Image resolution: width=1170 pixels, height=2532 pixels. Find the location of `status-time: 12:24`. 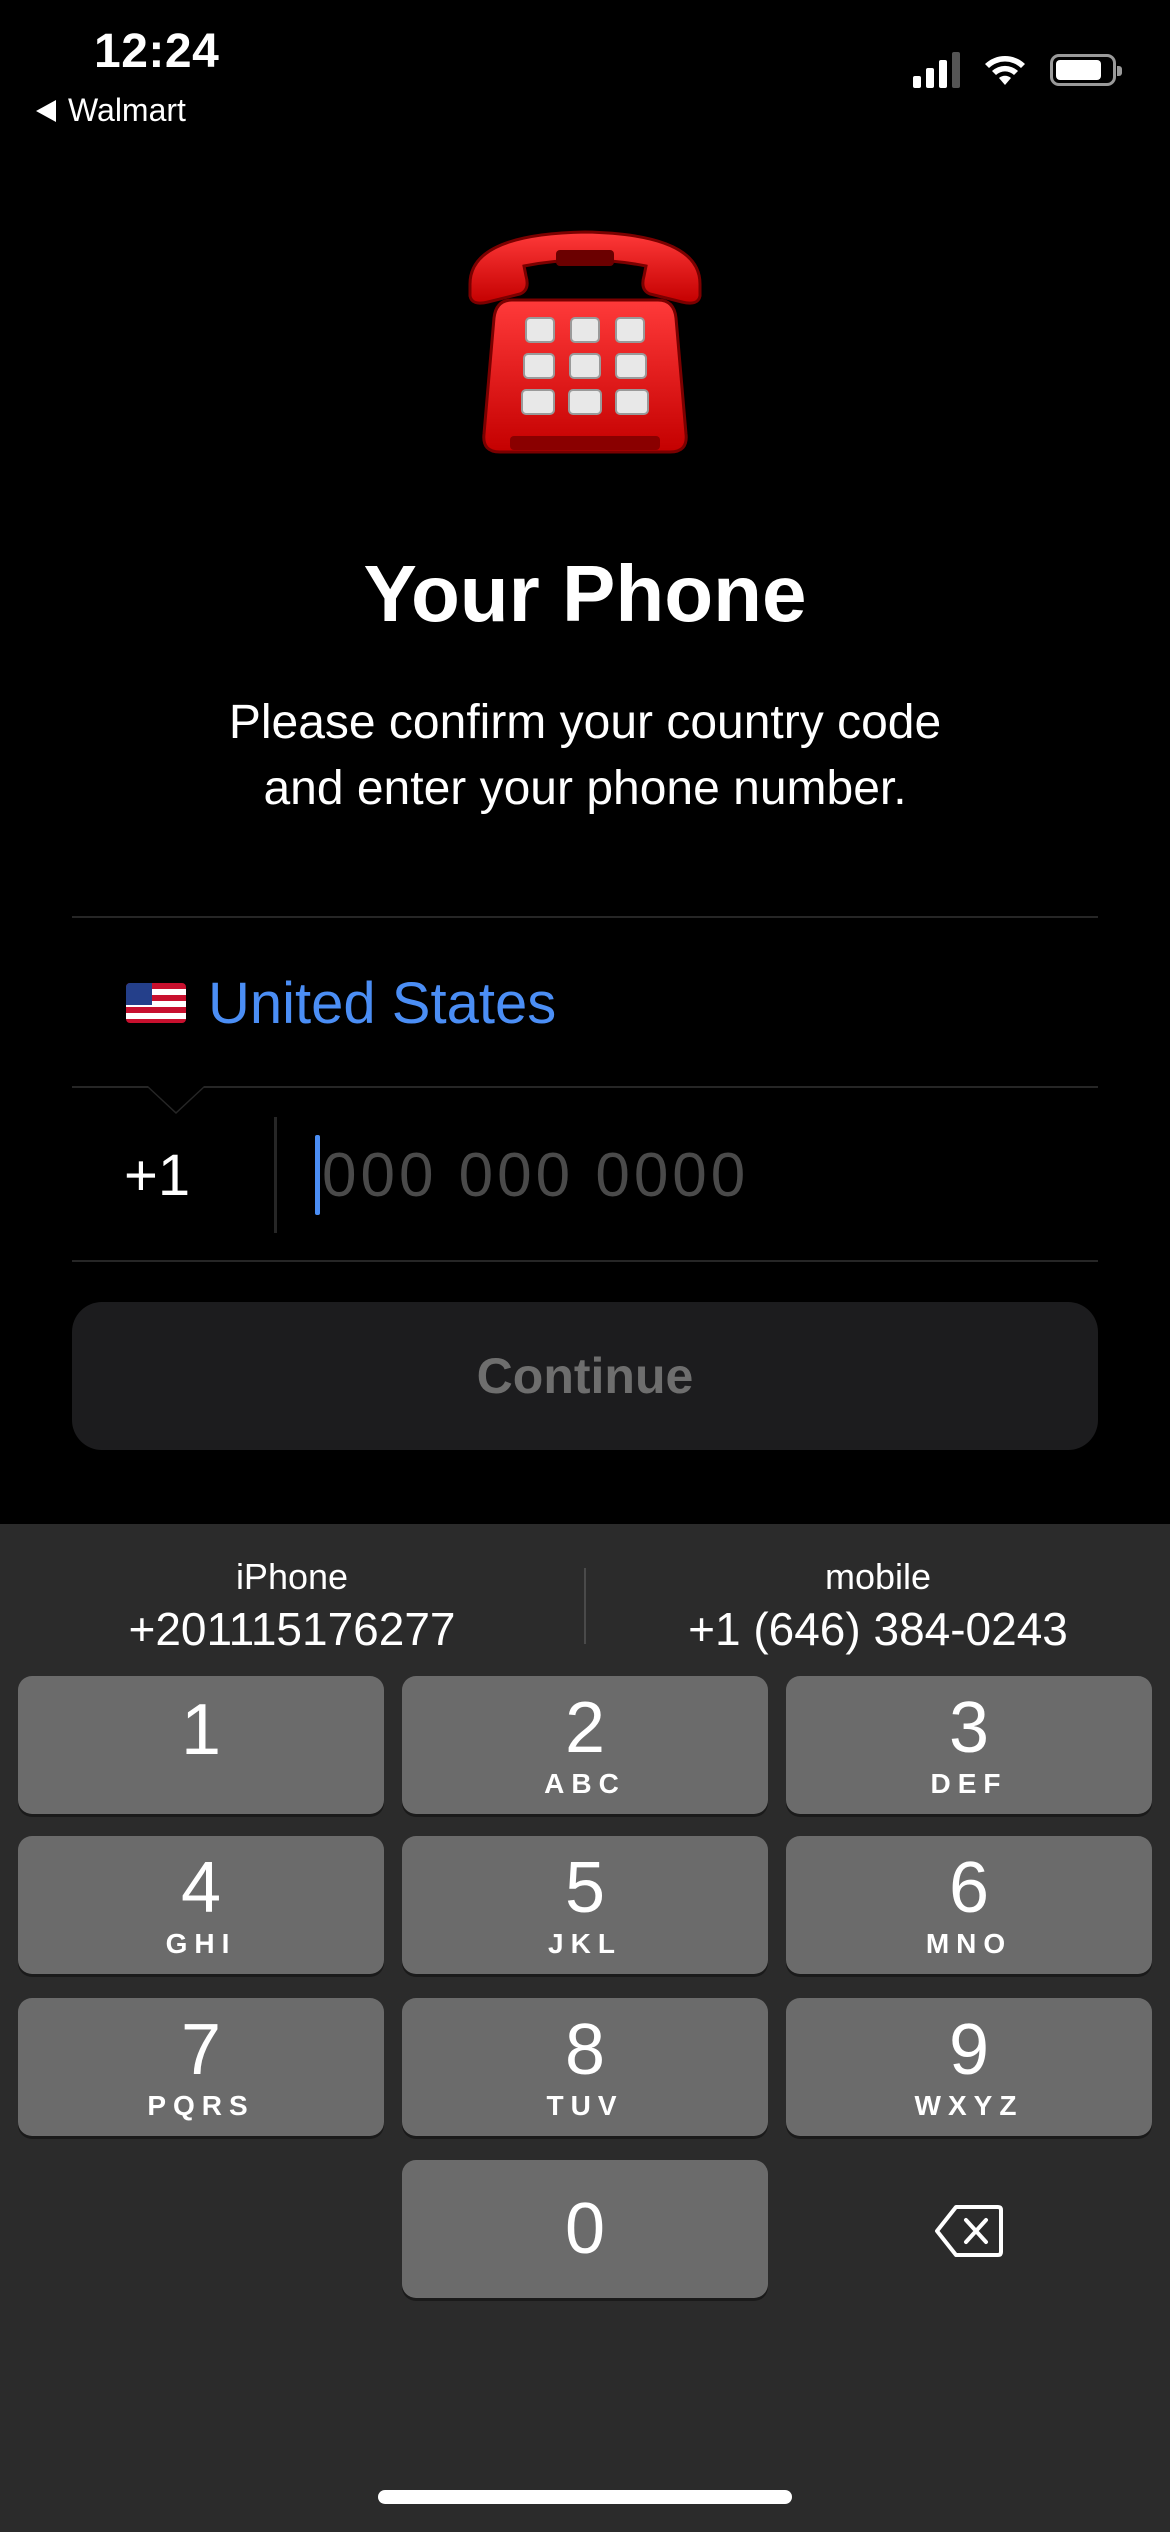

status-time: 12:24 is located at coordinates (157, 51).